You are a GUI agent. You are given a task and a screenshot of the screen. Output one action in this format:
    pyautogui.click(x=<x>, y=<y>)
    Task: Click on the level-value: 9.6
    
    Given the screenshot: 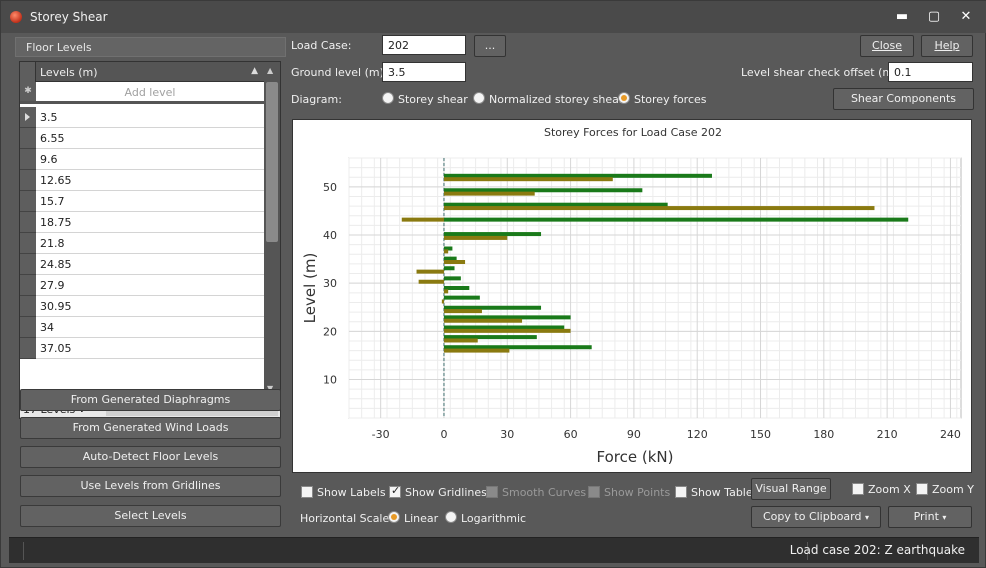 What is the action you would take?
    pyautogui.click(x=49, y=159)
    